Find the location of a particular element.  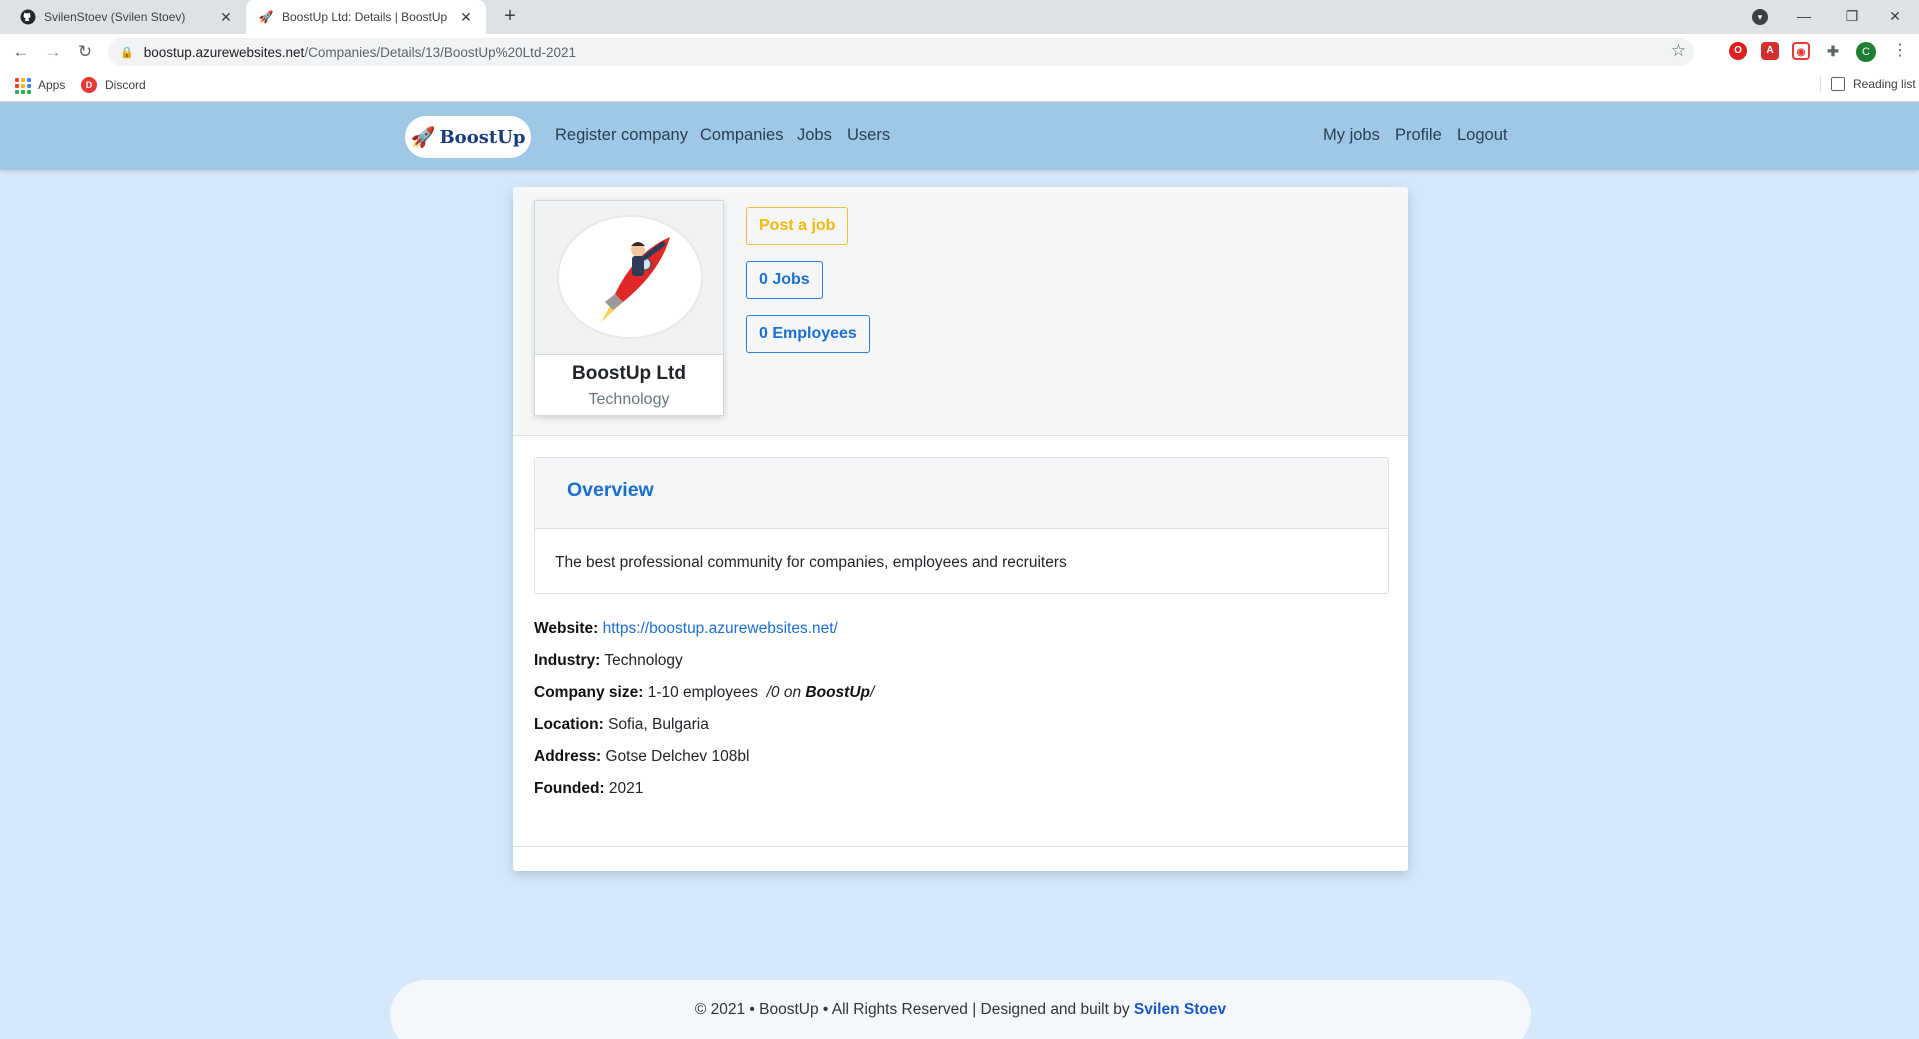

jobs-count-button: 0 Jobs is located at coordinates (784, 280).